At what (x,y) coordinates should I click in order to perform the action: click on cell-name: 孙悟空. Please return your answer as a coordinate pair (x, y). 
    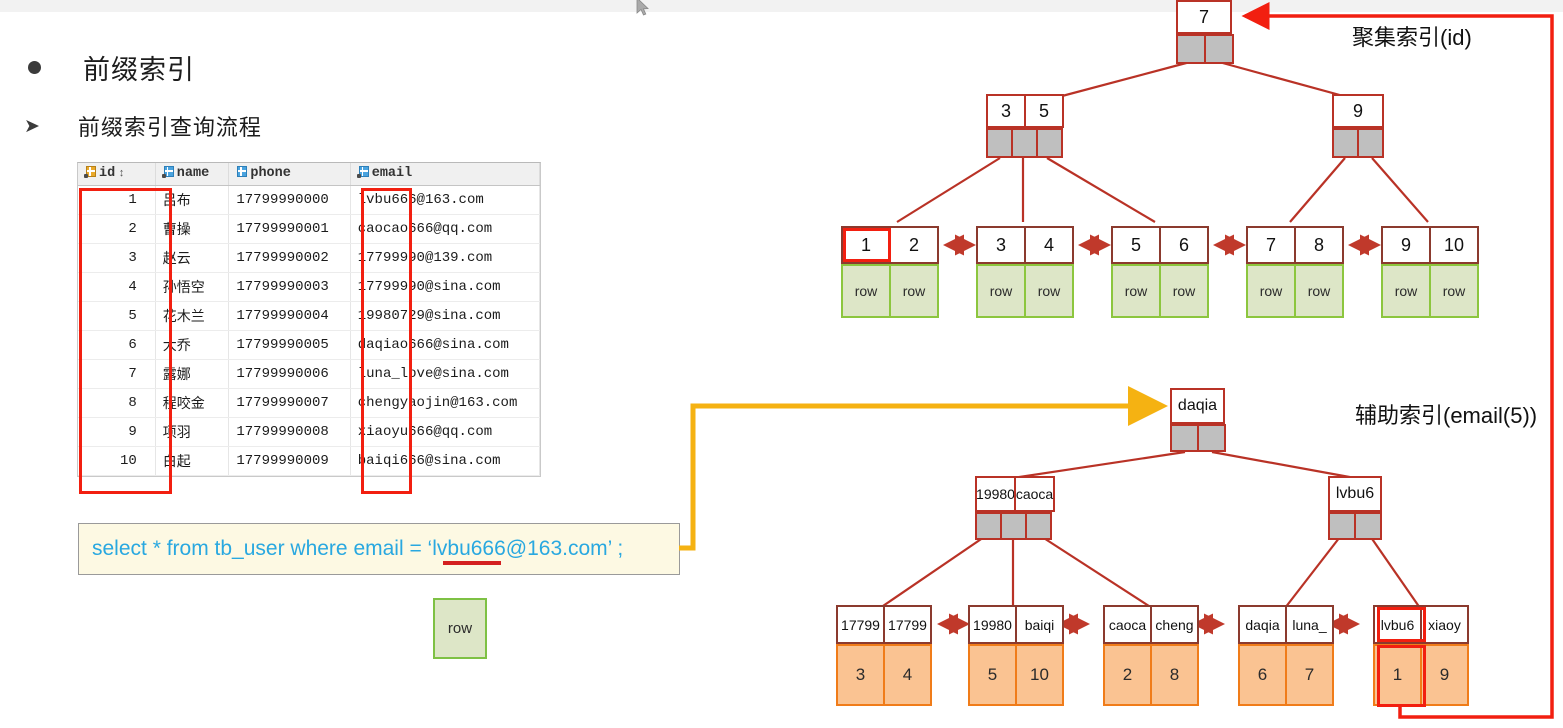
    Looking at the image, I should click on (192, 287).